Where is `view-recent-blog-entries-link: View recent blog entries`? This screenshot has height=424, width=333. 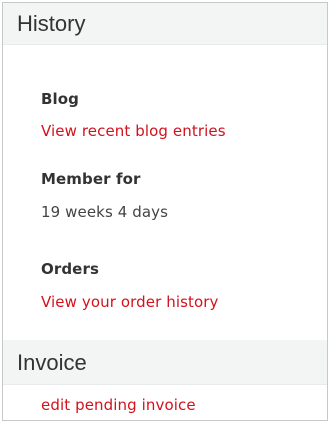 view-recent-blog-entries-link: View recent blog entries is located at coordinates (133, 131).